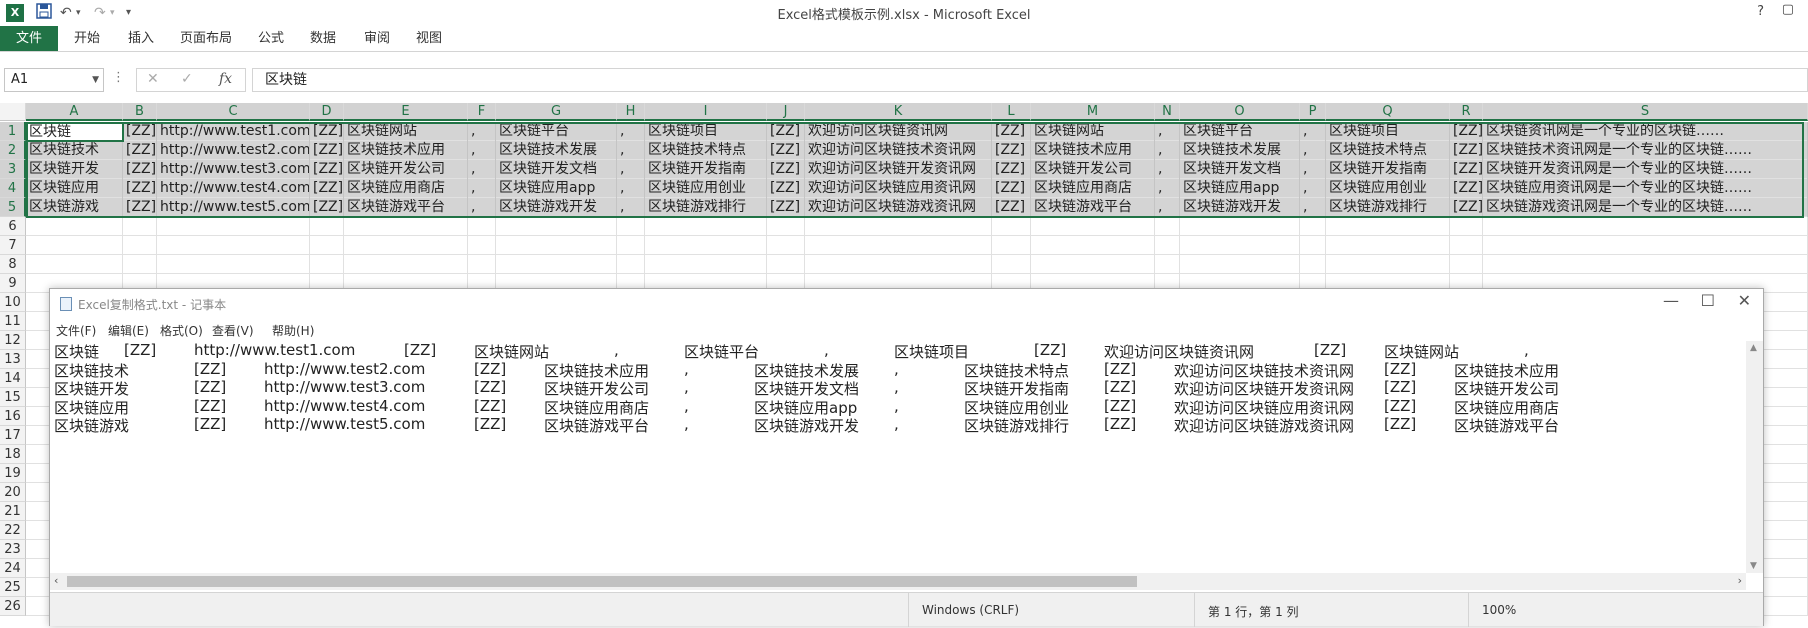 This screenshot has height=628, width=1808. Describe the element at coordinates (1753, 348) in the screenshot. I see `scroll-up-icon: ▲` at that location.